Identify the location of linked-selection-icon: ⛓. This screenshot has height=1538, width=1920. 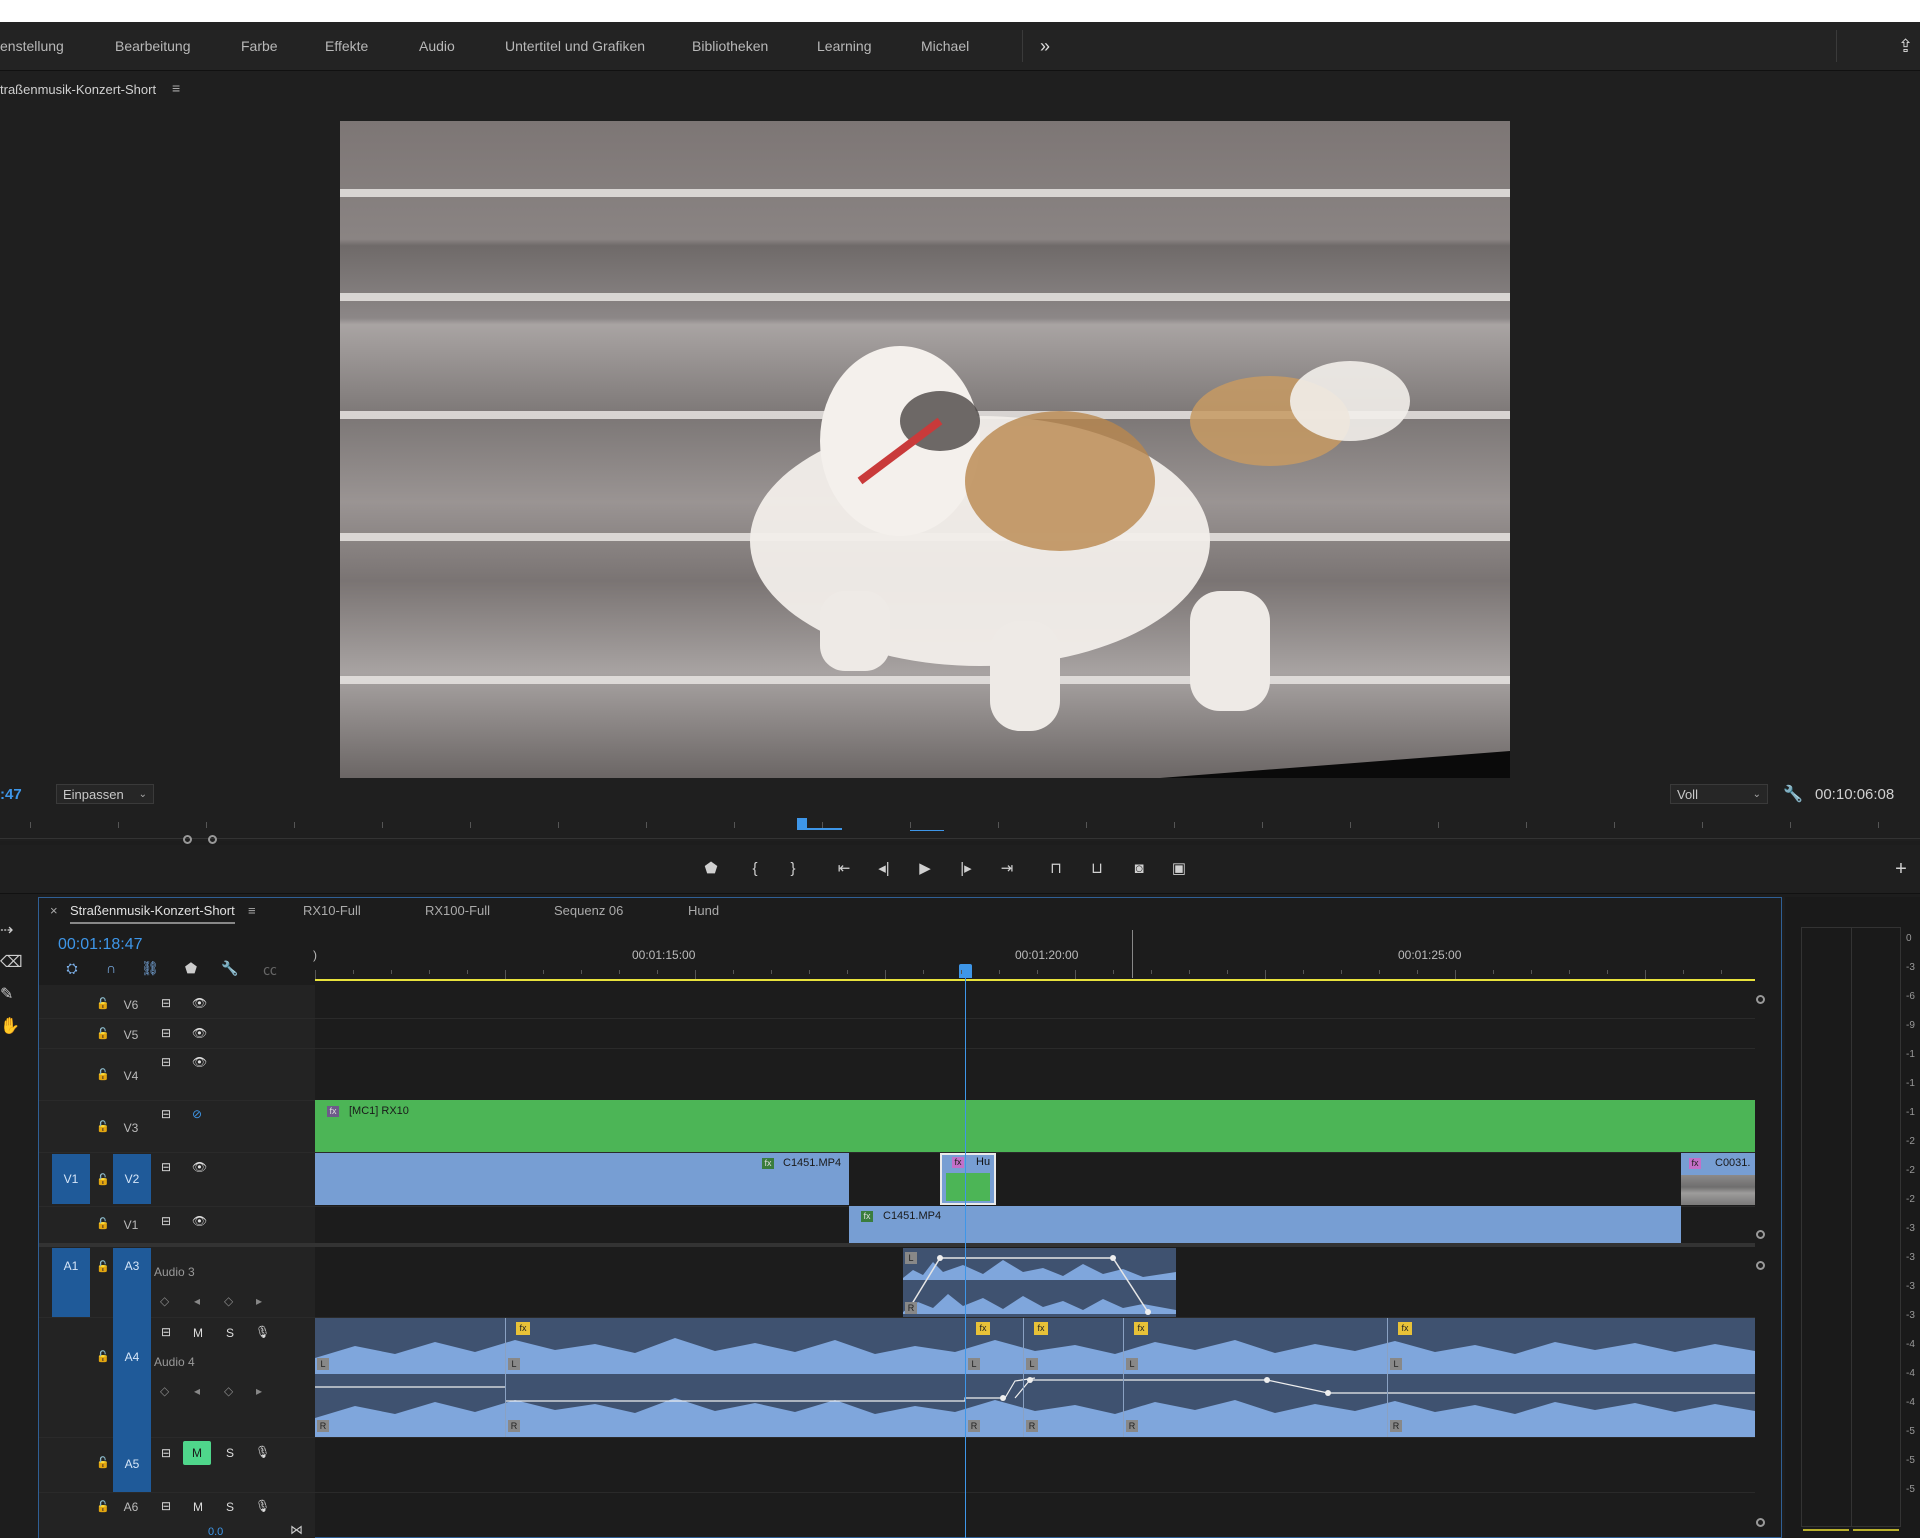
(150, 968).